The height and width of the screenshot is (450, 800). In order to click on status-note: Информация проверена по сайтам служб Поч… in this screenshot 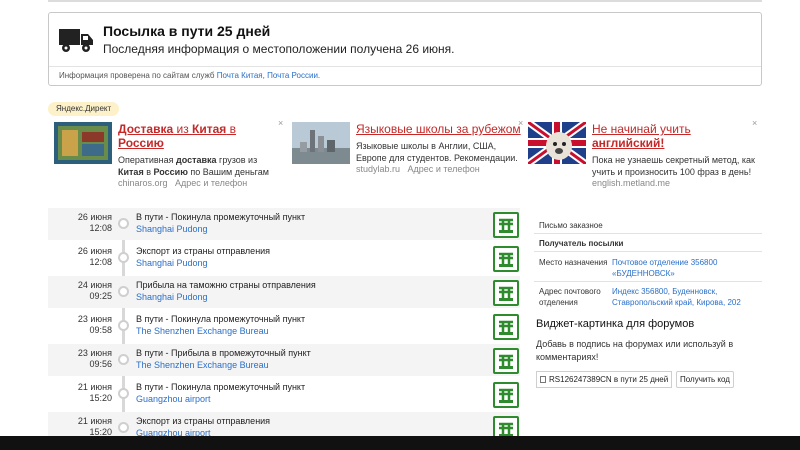, I will do `click(189, 75)`.